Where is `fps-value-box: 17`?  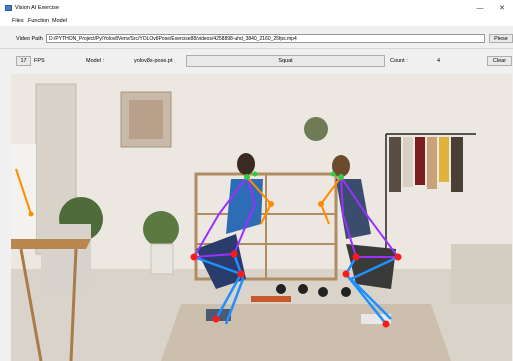
fps-value-box: 17 is located at coordinates (23, 61).